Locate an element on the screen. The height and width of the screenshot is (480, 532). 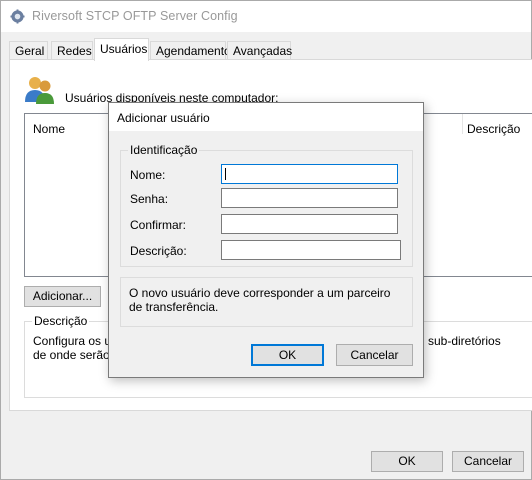
description-text-right: sub-diretórios is located at coordinates (464, 341).